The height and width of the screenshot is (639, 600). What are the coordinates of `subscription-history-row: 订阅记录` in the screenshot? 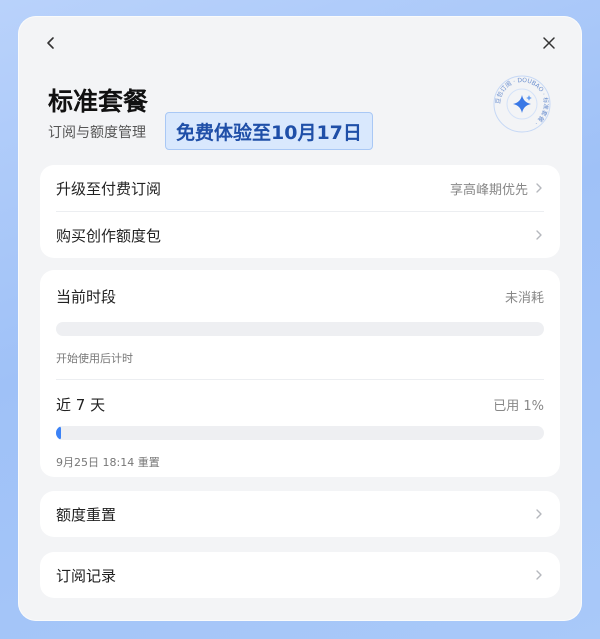 It's located at (300, 575).